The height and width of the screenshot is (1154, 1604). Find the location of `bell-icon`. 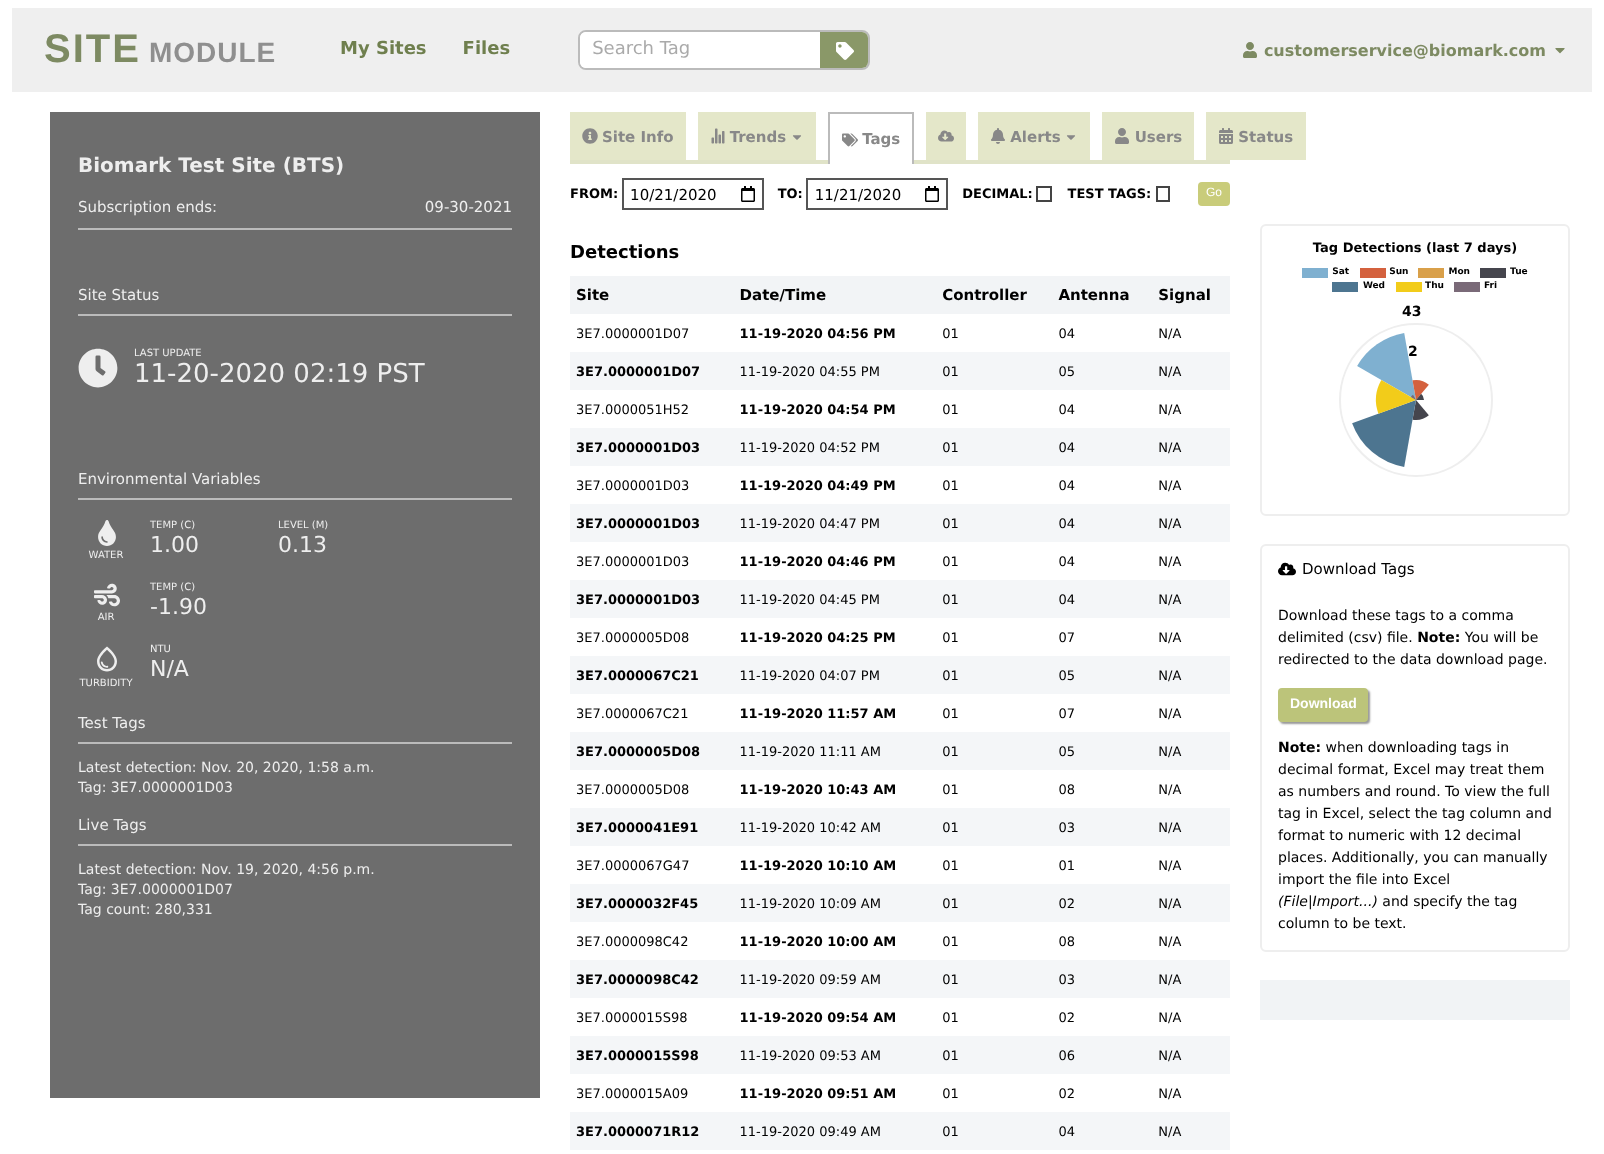

bell-icon is located at coordinates (998, 136).